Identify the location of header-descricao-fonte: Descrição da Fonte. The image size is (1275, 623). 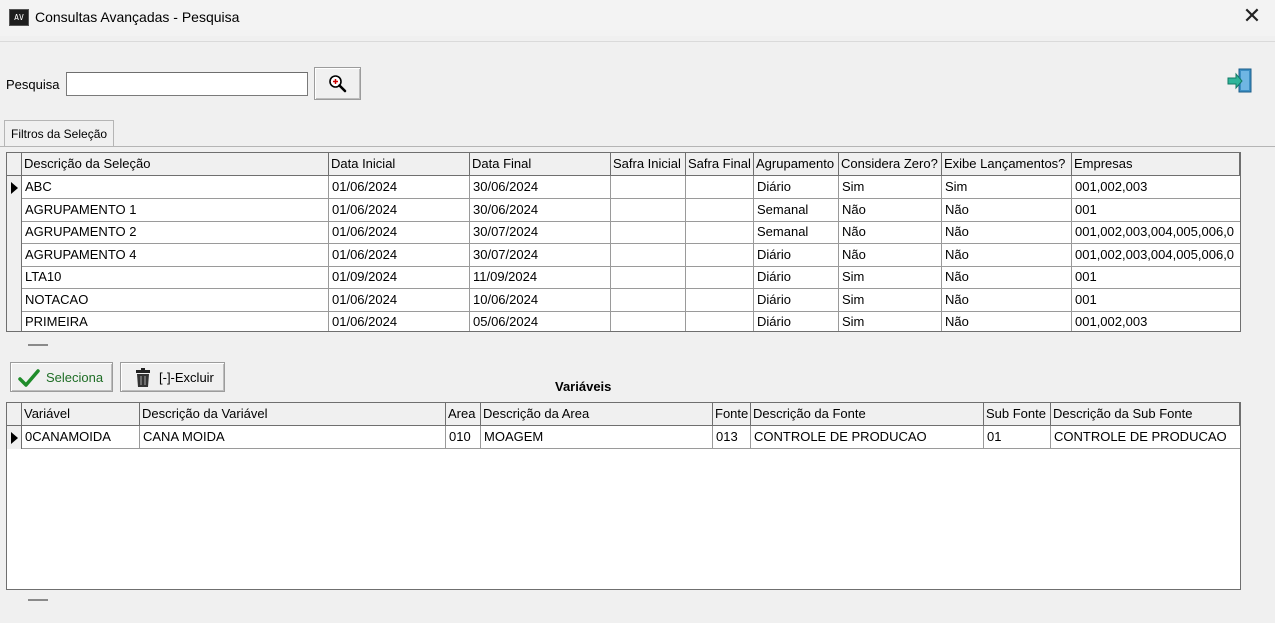
(867, 414).